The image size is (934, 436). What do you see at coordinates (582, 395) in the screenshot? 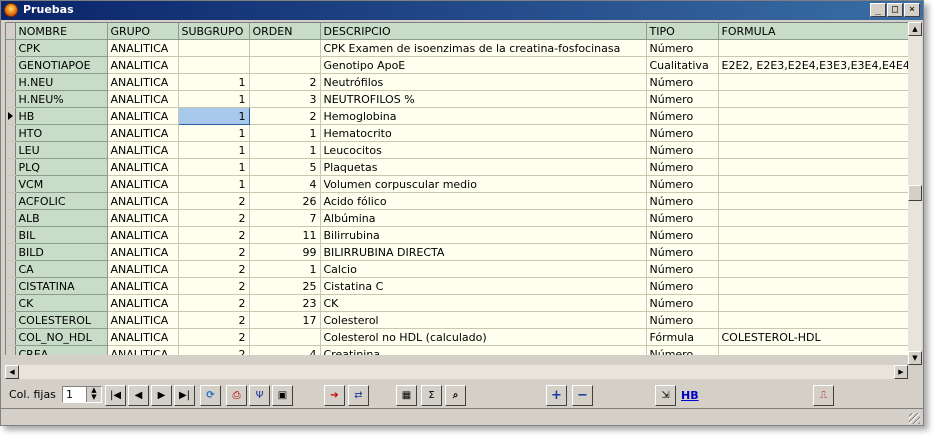
I see `remove-record-button: −` at bounding box center [582, 395].